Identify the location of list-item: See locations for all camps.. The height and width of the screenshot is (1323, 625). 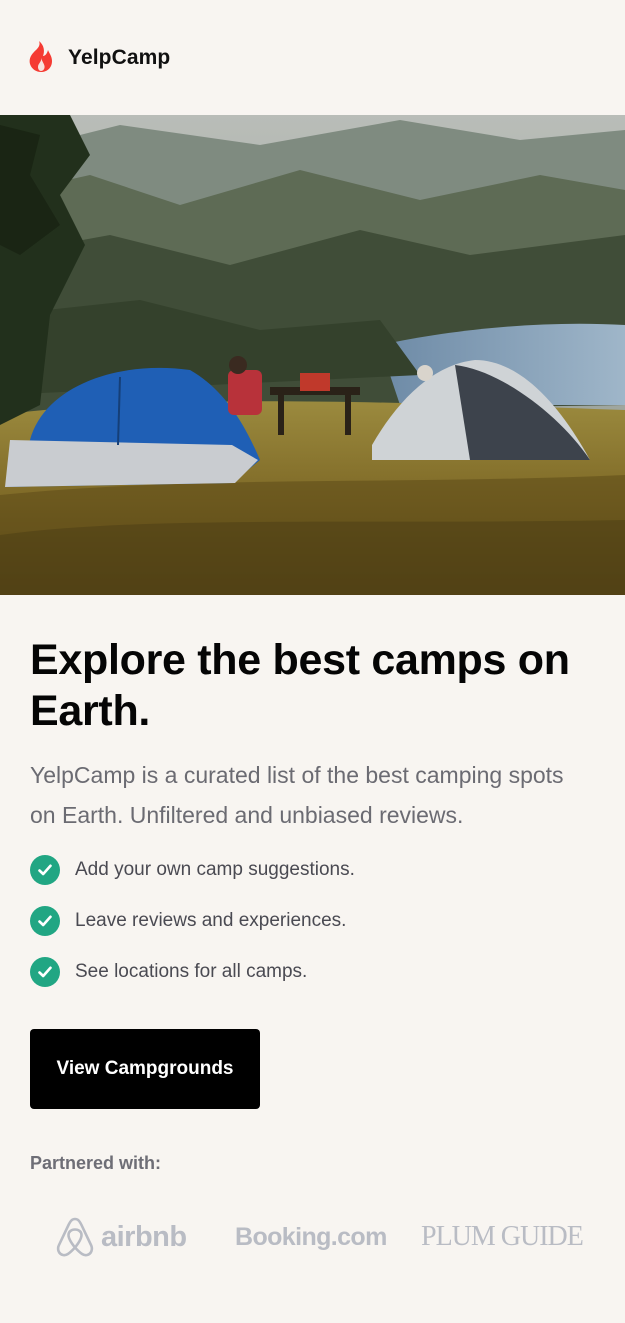
(310, 972).